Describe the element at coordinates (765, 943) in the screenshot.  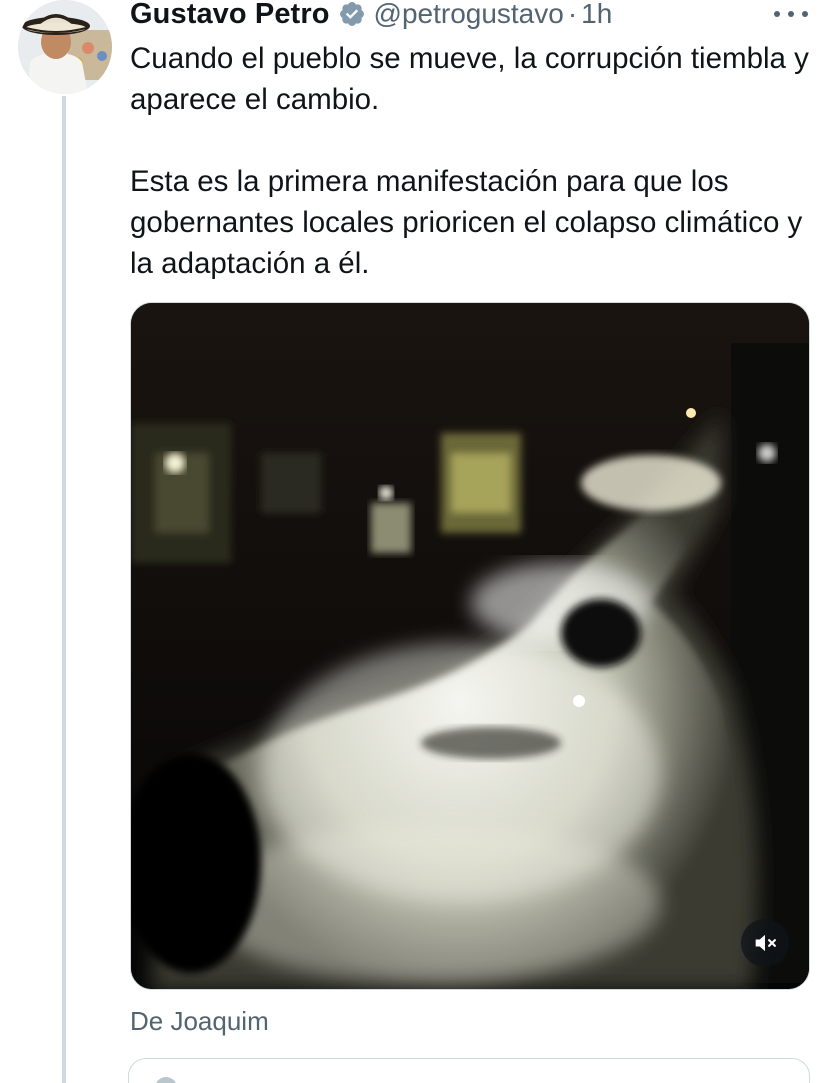
I see `volume-muted-icon` at that location.